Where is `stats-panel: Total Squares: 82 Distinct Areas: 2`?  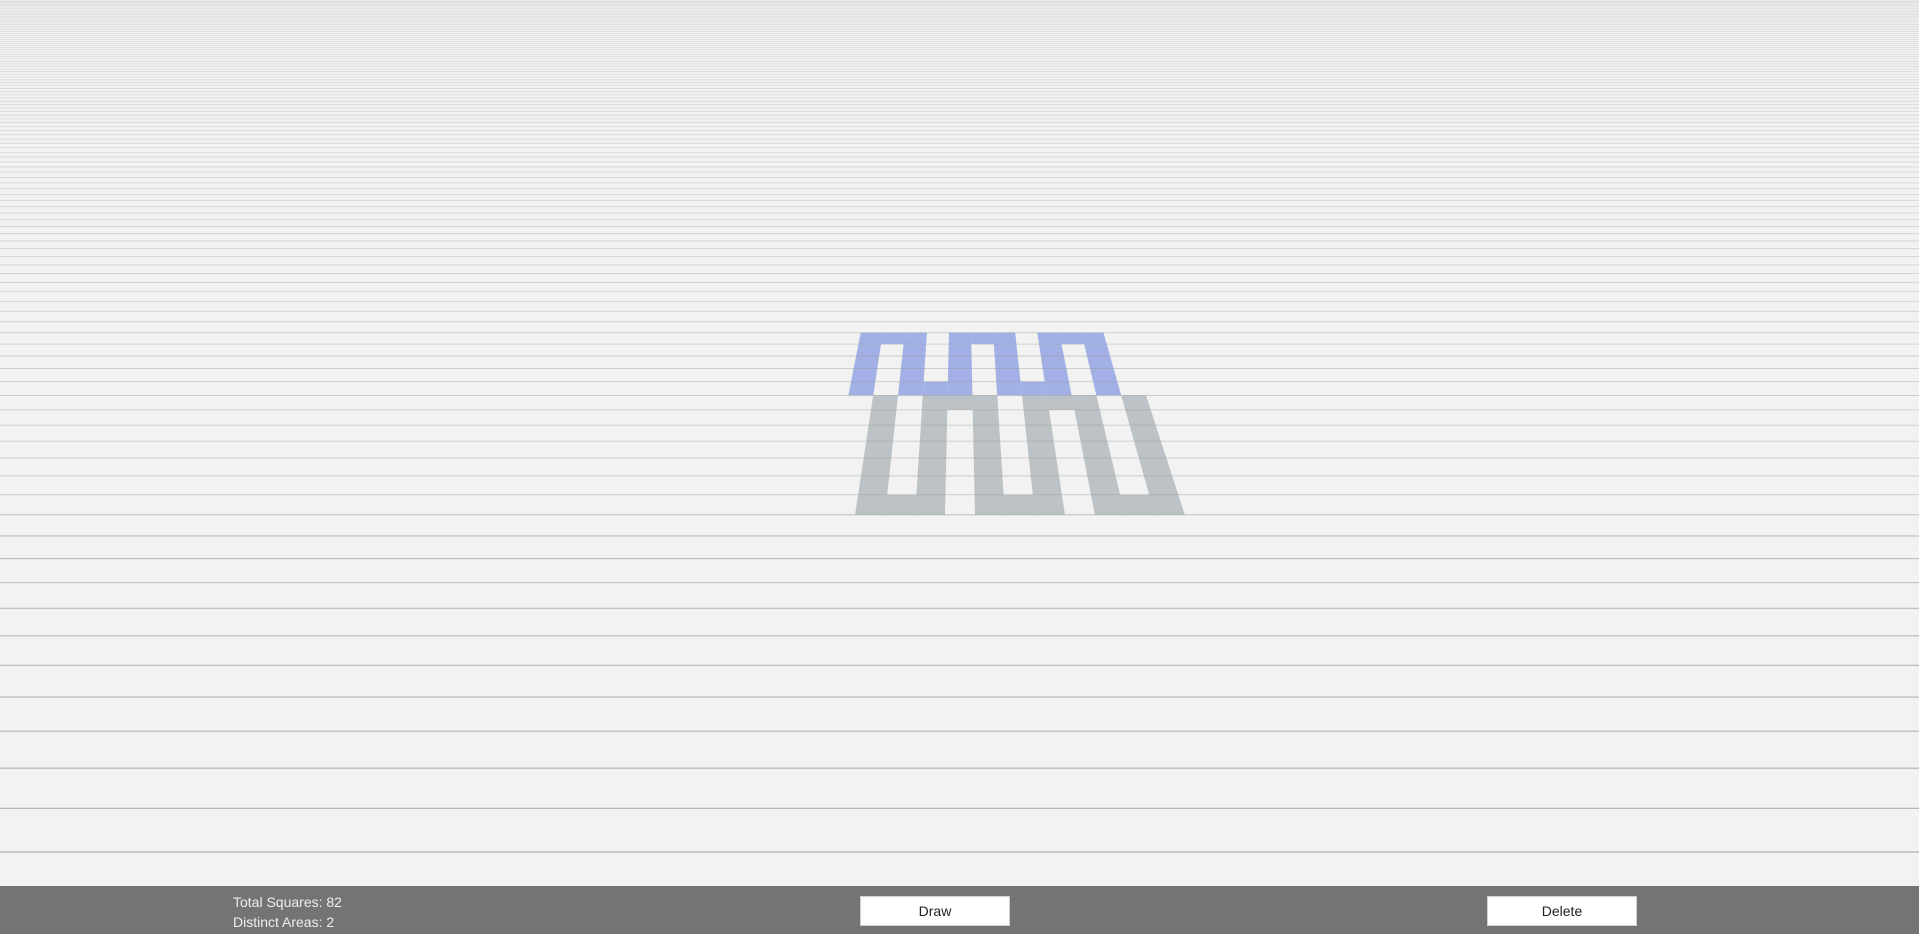
stats-panel: Total Squares: 82 Distinct Areas: 2 is located at coordinates (287, 912).